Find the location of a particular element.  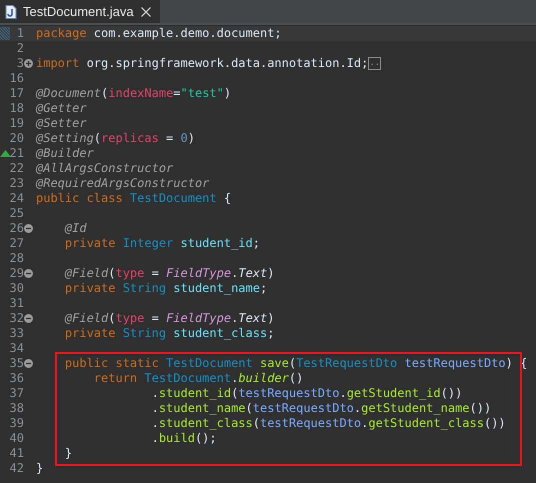

line-number: 21 is located at coordinates (16, 153).